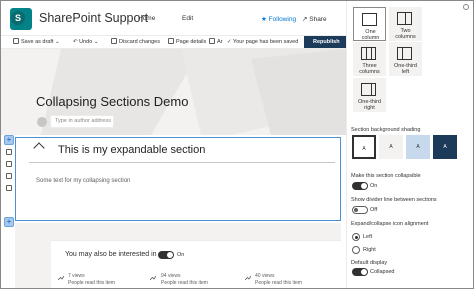 The image size is (474, 289). What do you see at coordinates (16, 41) in the screenshot?
I see `save-icon` at bounding box center [16, 41].